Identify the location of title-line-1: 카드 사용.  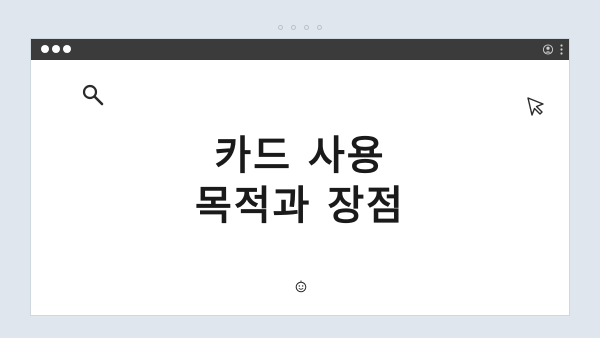
(300, 156).